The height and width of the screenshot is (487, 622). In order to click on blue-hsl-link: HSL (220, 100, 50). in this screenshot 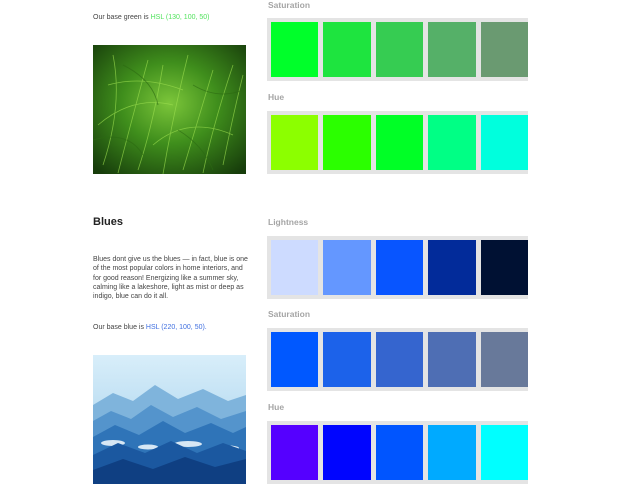, I will do `click(176, 327)`.